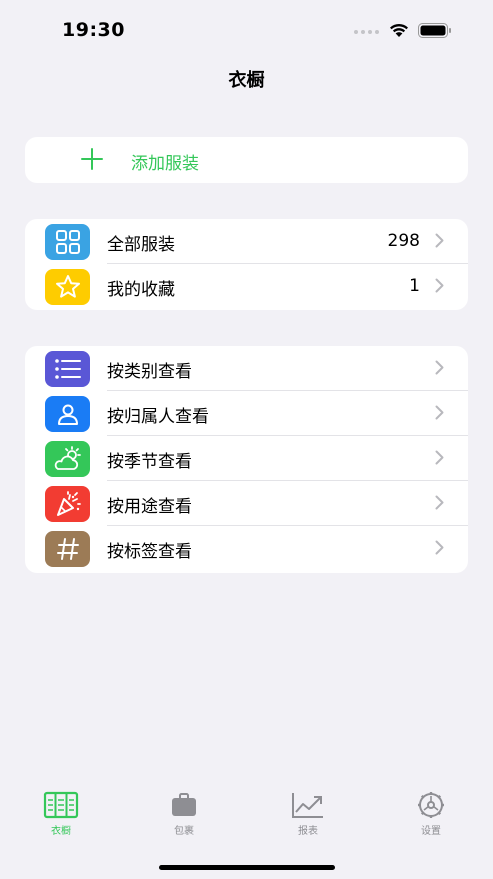  I want to click on tab-wardrobe: 衣橱, so click(61, 812).